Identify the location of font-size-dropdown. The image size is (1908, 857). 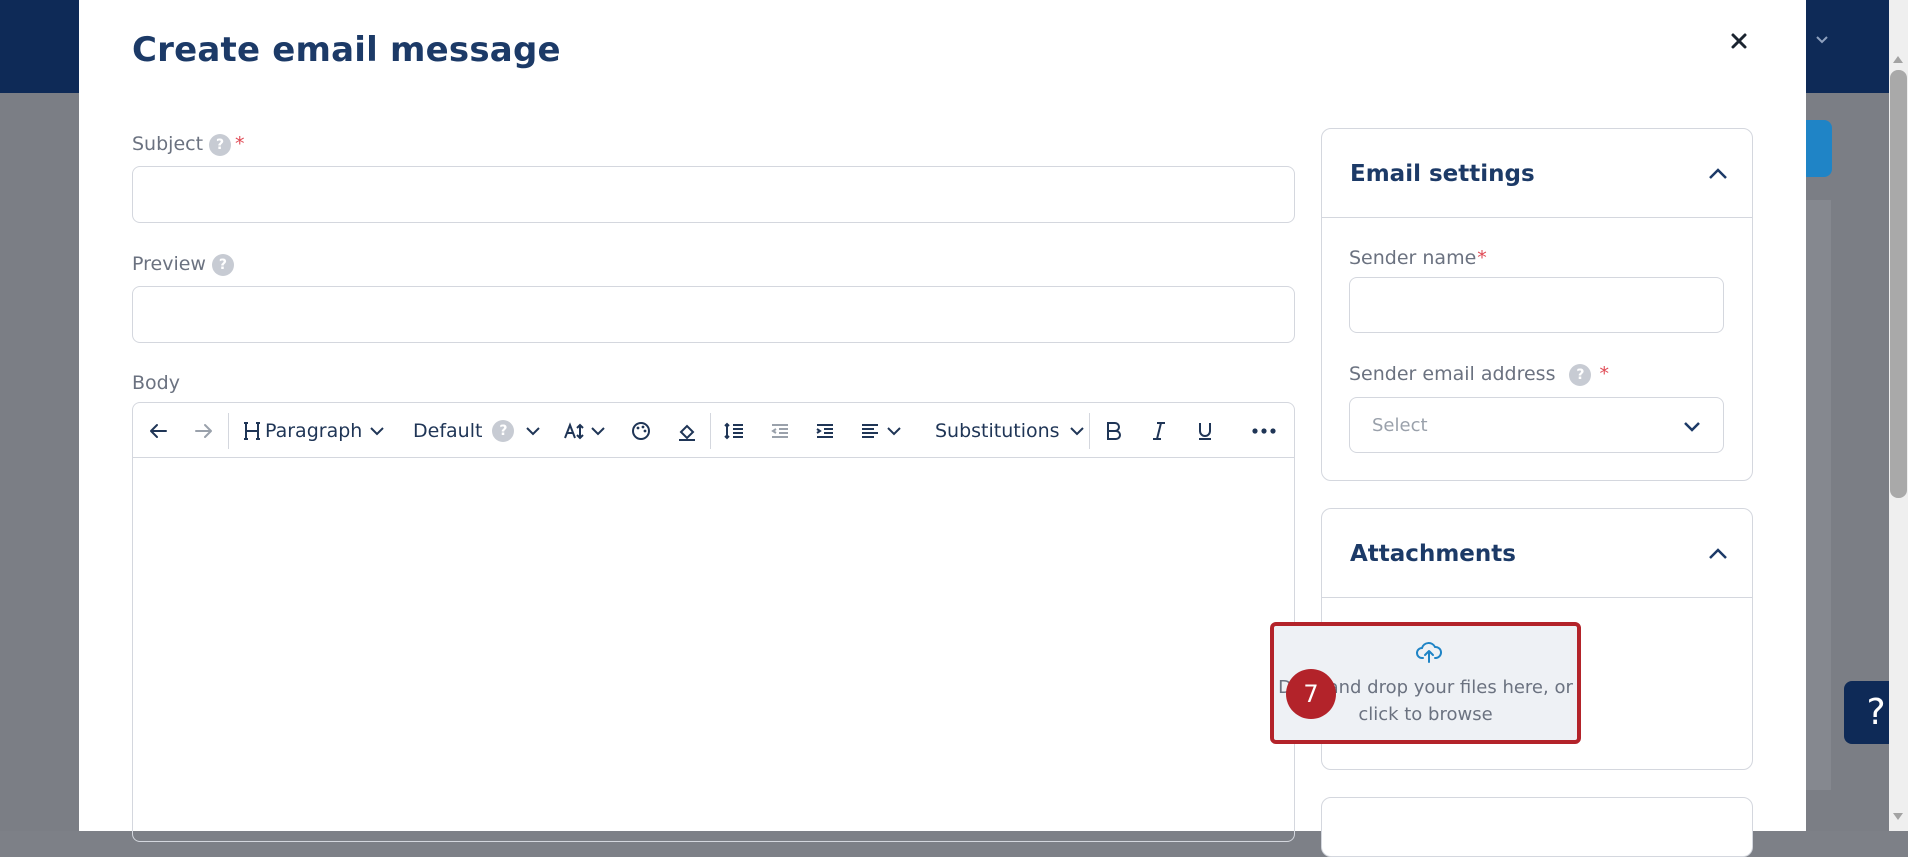
(585, 430).